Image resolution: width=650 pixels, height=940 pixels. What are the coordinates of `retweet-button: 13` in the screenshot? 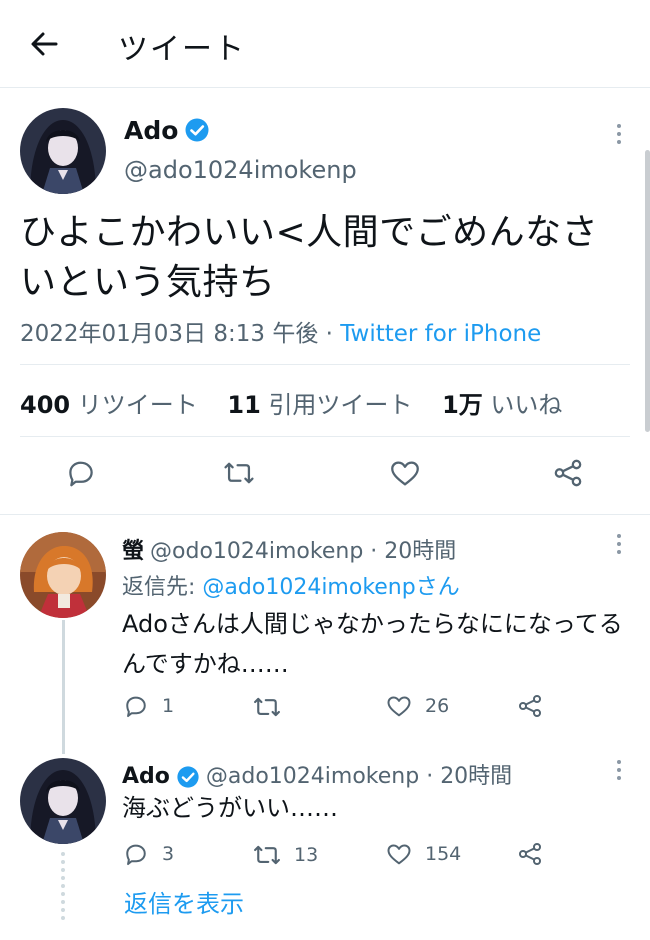 It's located at (285, 855).